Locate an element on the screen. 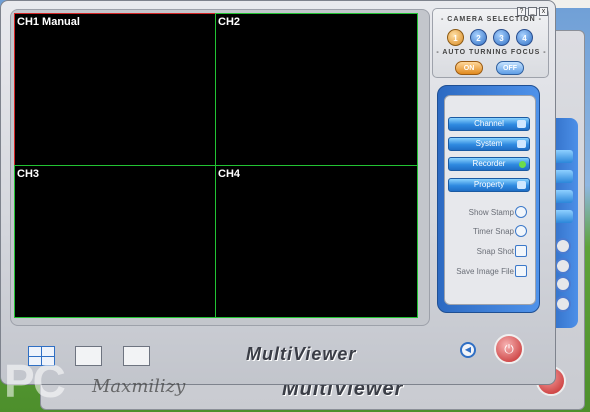 This screenshot has width=590, height=412. system-button: System is located at coordinates (489, 144).